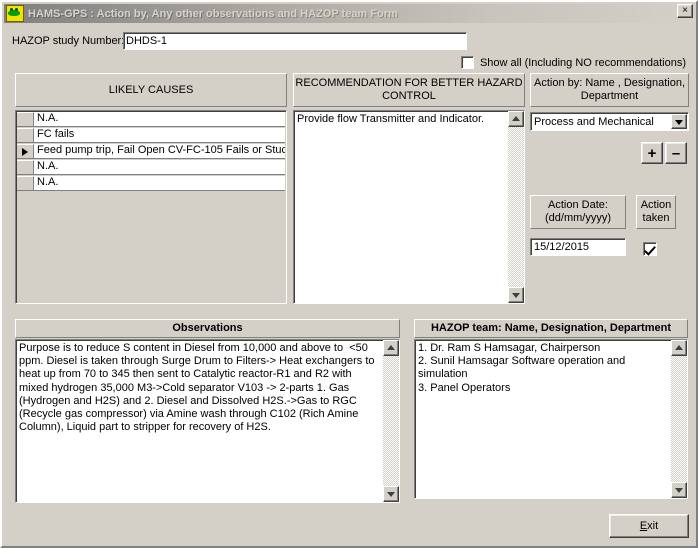 The image size is (698, 548). What do you see at coordinates (409, 90) in the screenshot?
I see `recommendation-header: RECOMMENDATION FOR BETTER HAZARD CONTROL` at bounding box center [409, 90].